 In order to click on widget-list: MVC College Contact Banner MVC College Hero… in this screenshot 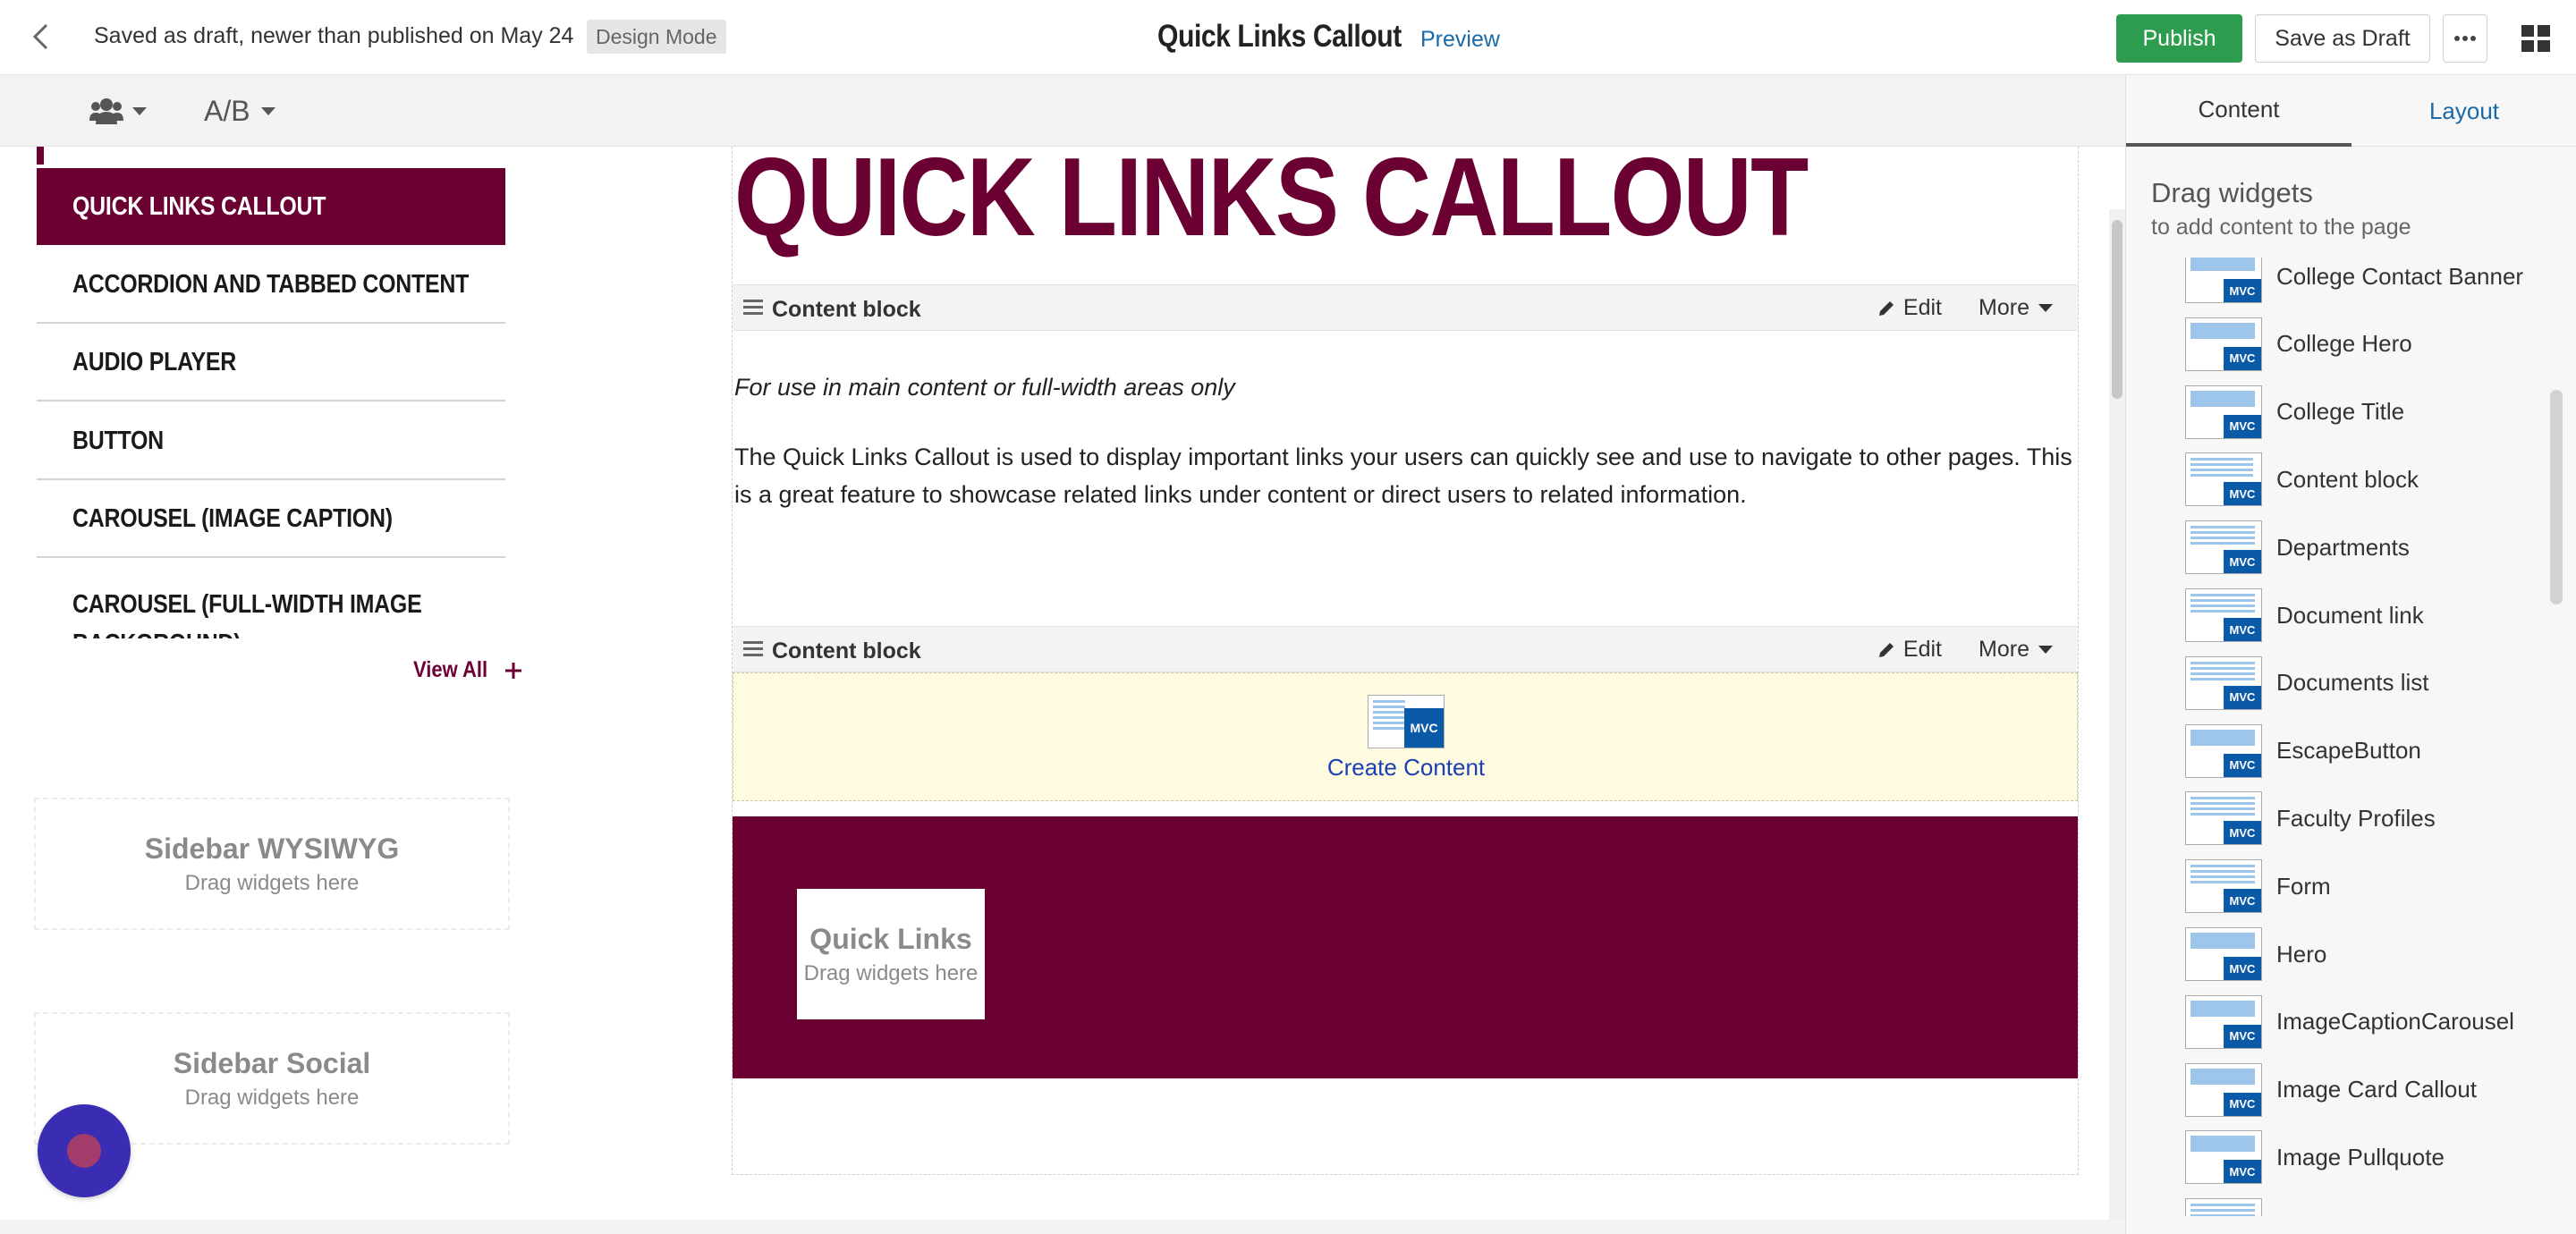, I will do `click(2333, 737)`.